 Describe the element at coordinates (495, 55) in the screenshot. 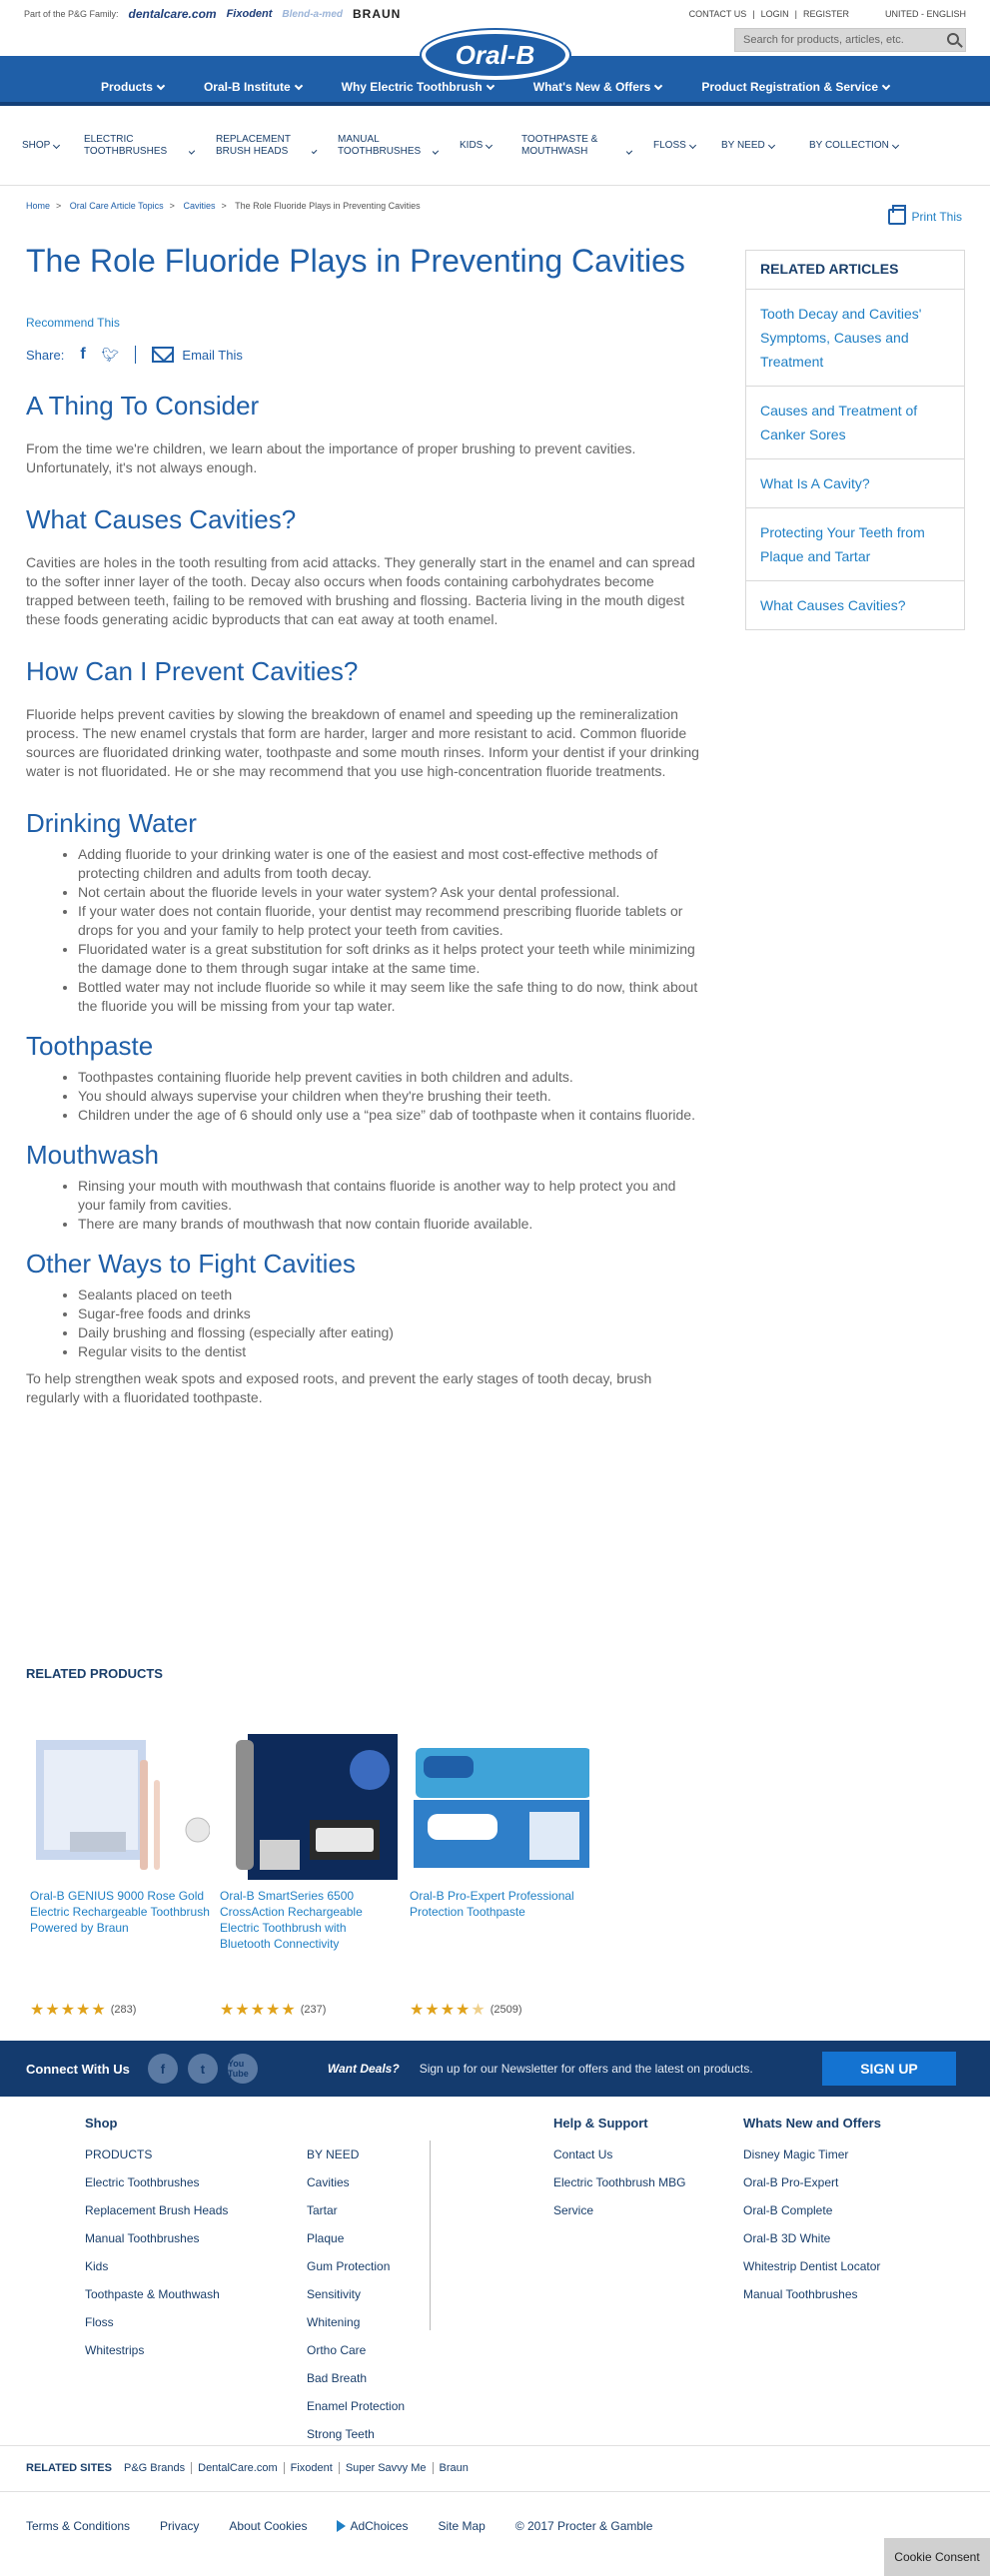

I see `oral-b-logo: Oral-B` at that location.